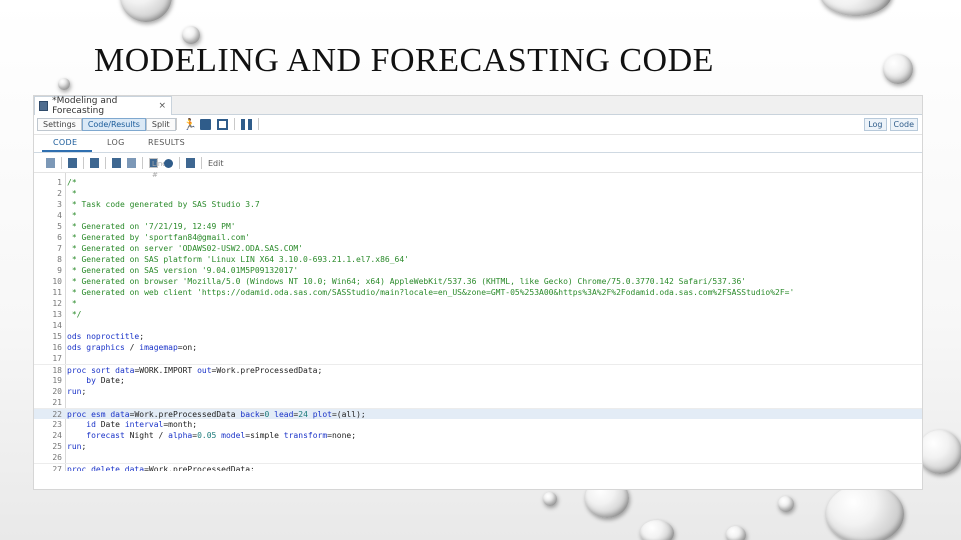 The image size is (961, 540). Describe the element at coordinates (59, 248) in the screenshot. I see `line-number: 7` at that location.